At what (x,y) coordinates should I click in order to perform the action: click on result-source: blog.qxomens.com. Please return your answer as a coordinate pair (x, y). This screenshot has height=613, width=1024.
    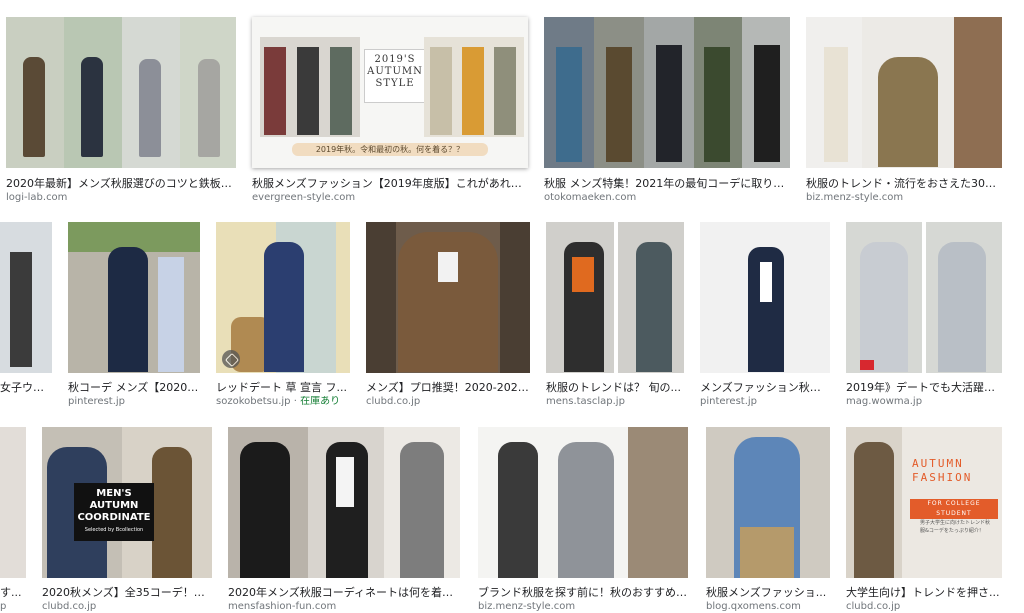
    Looking at the image, I should click on (768, 607).